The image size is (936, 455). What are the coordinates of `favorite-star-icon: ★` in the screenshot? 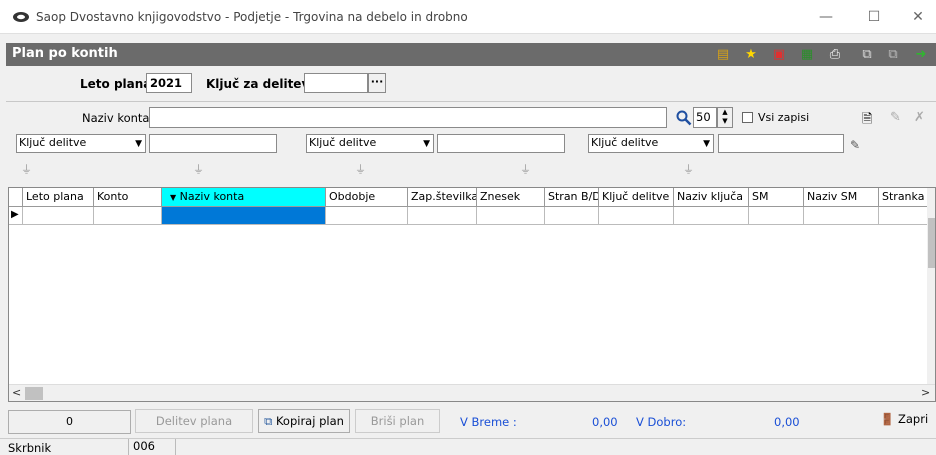 It's located at (751, 54).